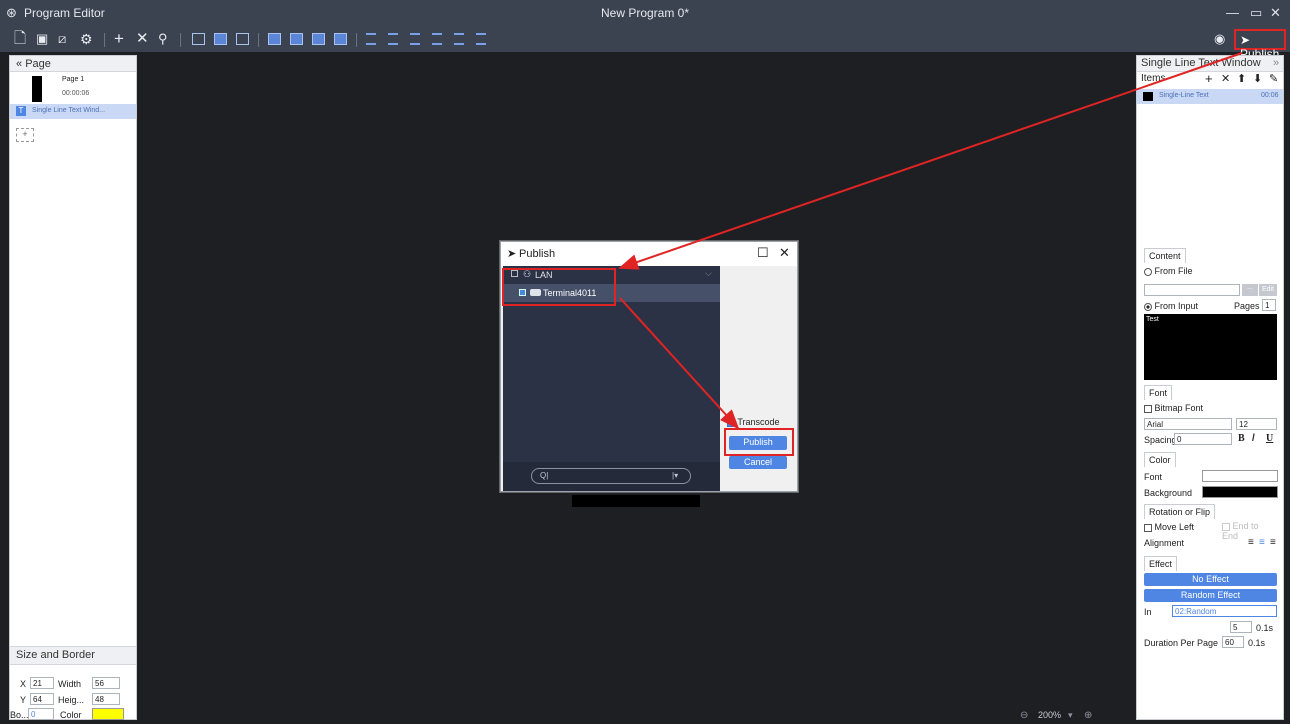 This screenshot has height=724, width=1290. What do you see at coordinates (679, 363) in the screenshot?
I see `arrow-terminal-to-publish` at bounding box center [679, 363].